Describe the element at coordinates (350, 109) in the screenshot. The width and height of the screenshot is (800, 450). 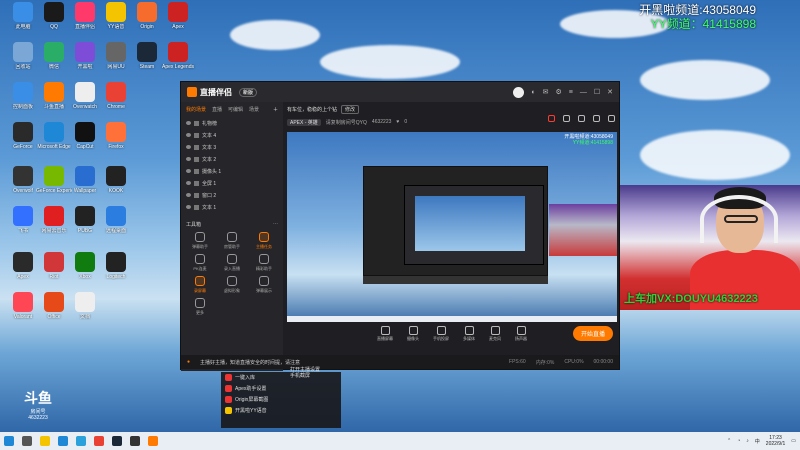
I see `edit-title-button: 修改` at that location.